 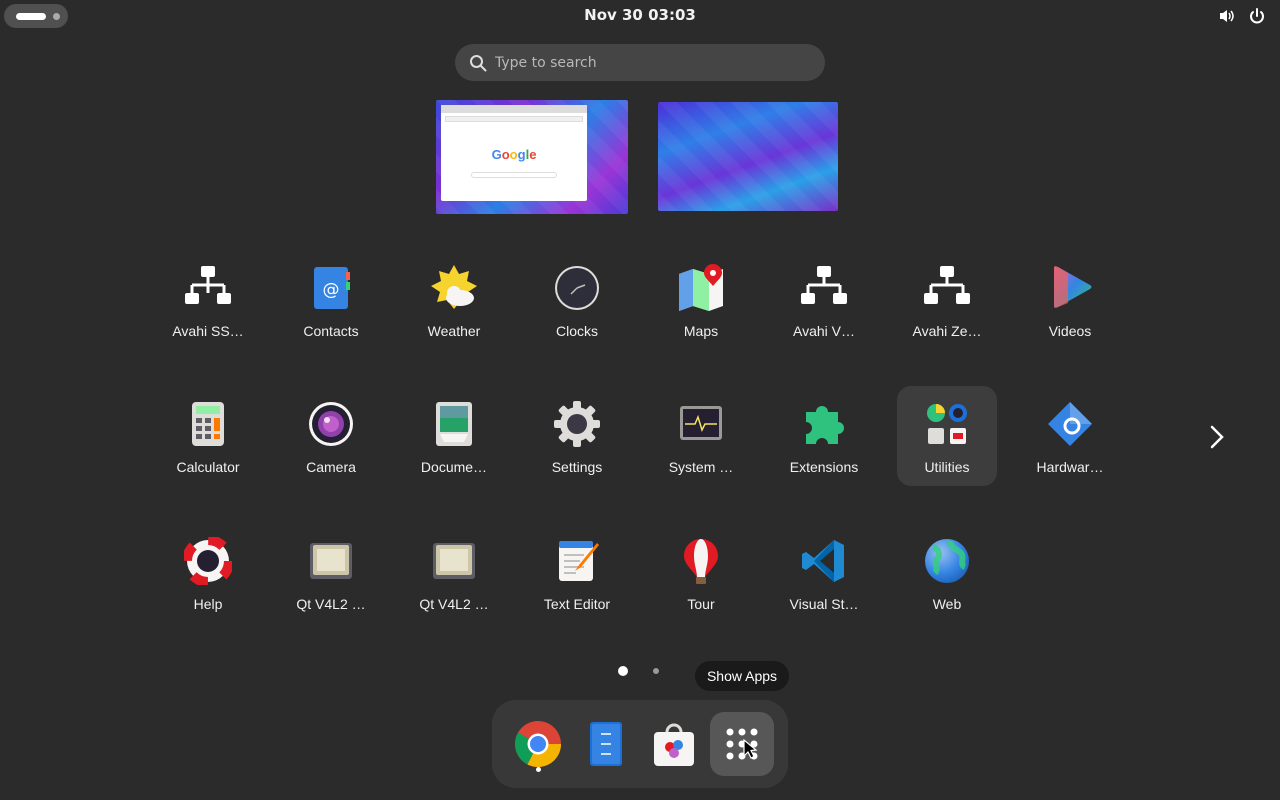 I want to click on app-maps: Maps, so click(x=701, y=300).